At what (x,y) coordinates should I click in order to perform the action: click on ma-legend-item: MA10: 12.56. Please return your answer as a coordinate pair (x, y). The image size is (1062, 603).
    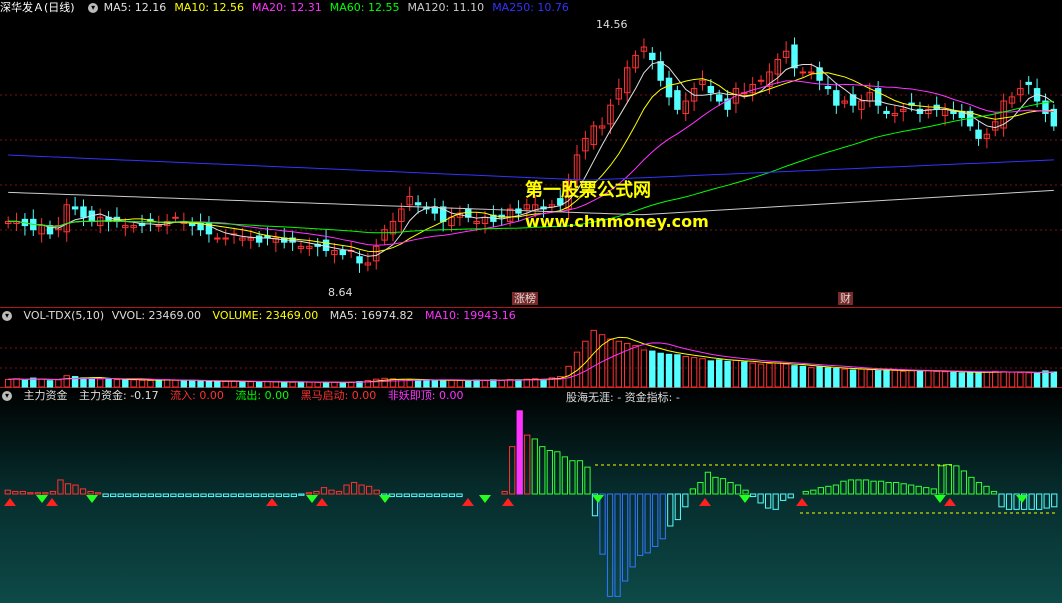
    Looking at the image, I should click on (209, 7).